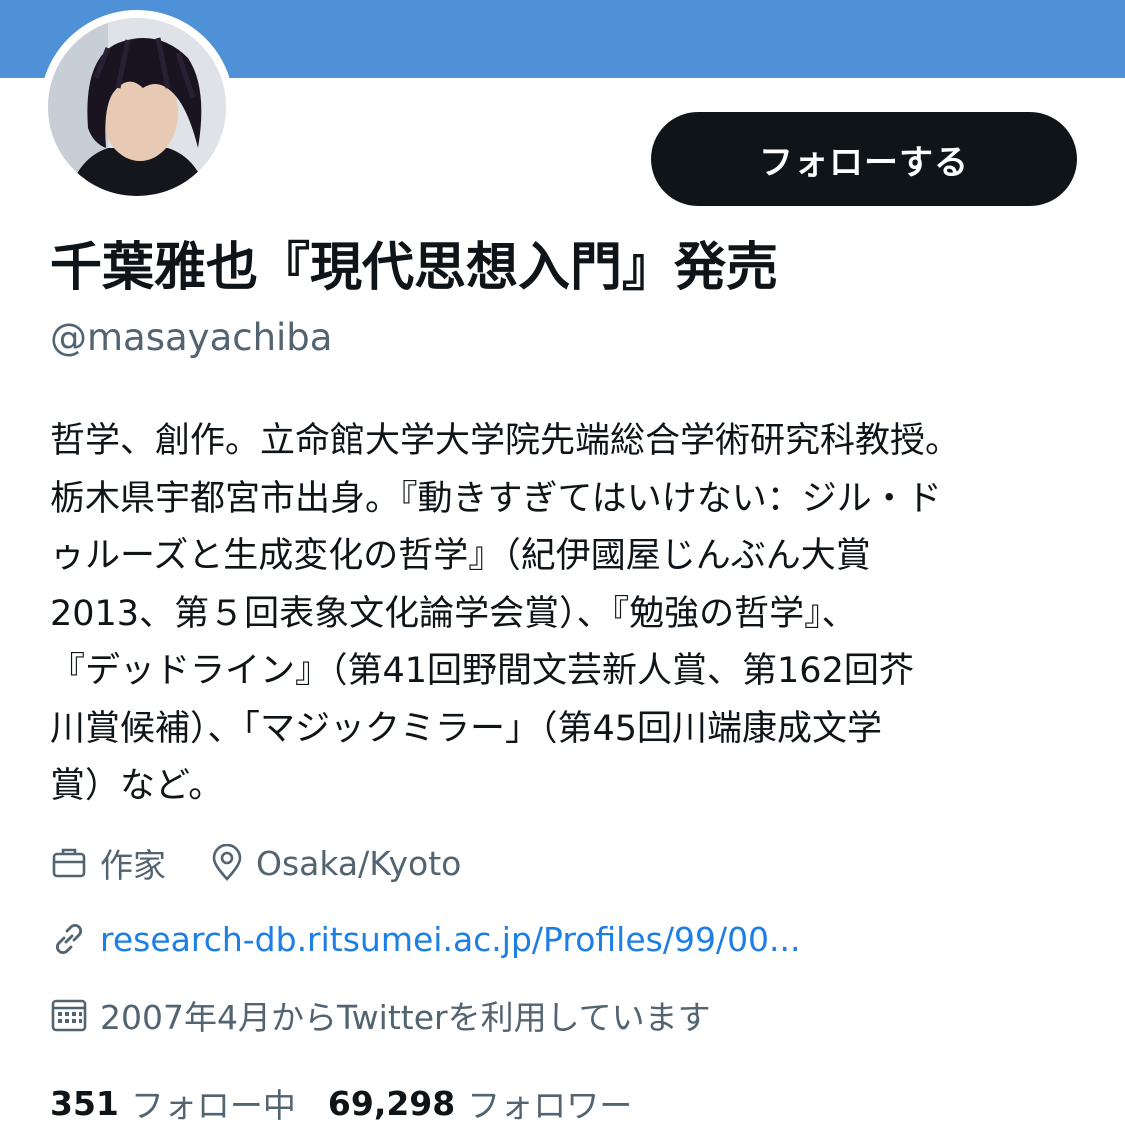 The height and width of the screenshot is (1143, 1125). I want to click on profile-meta-row: 作家 Osaka/Kyoto, so click(255, 863).